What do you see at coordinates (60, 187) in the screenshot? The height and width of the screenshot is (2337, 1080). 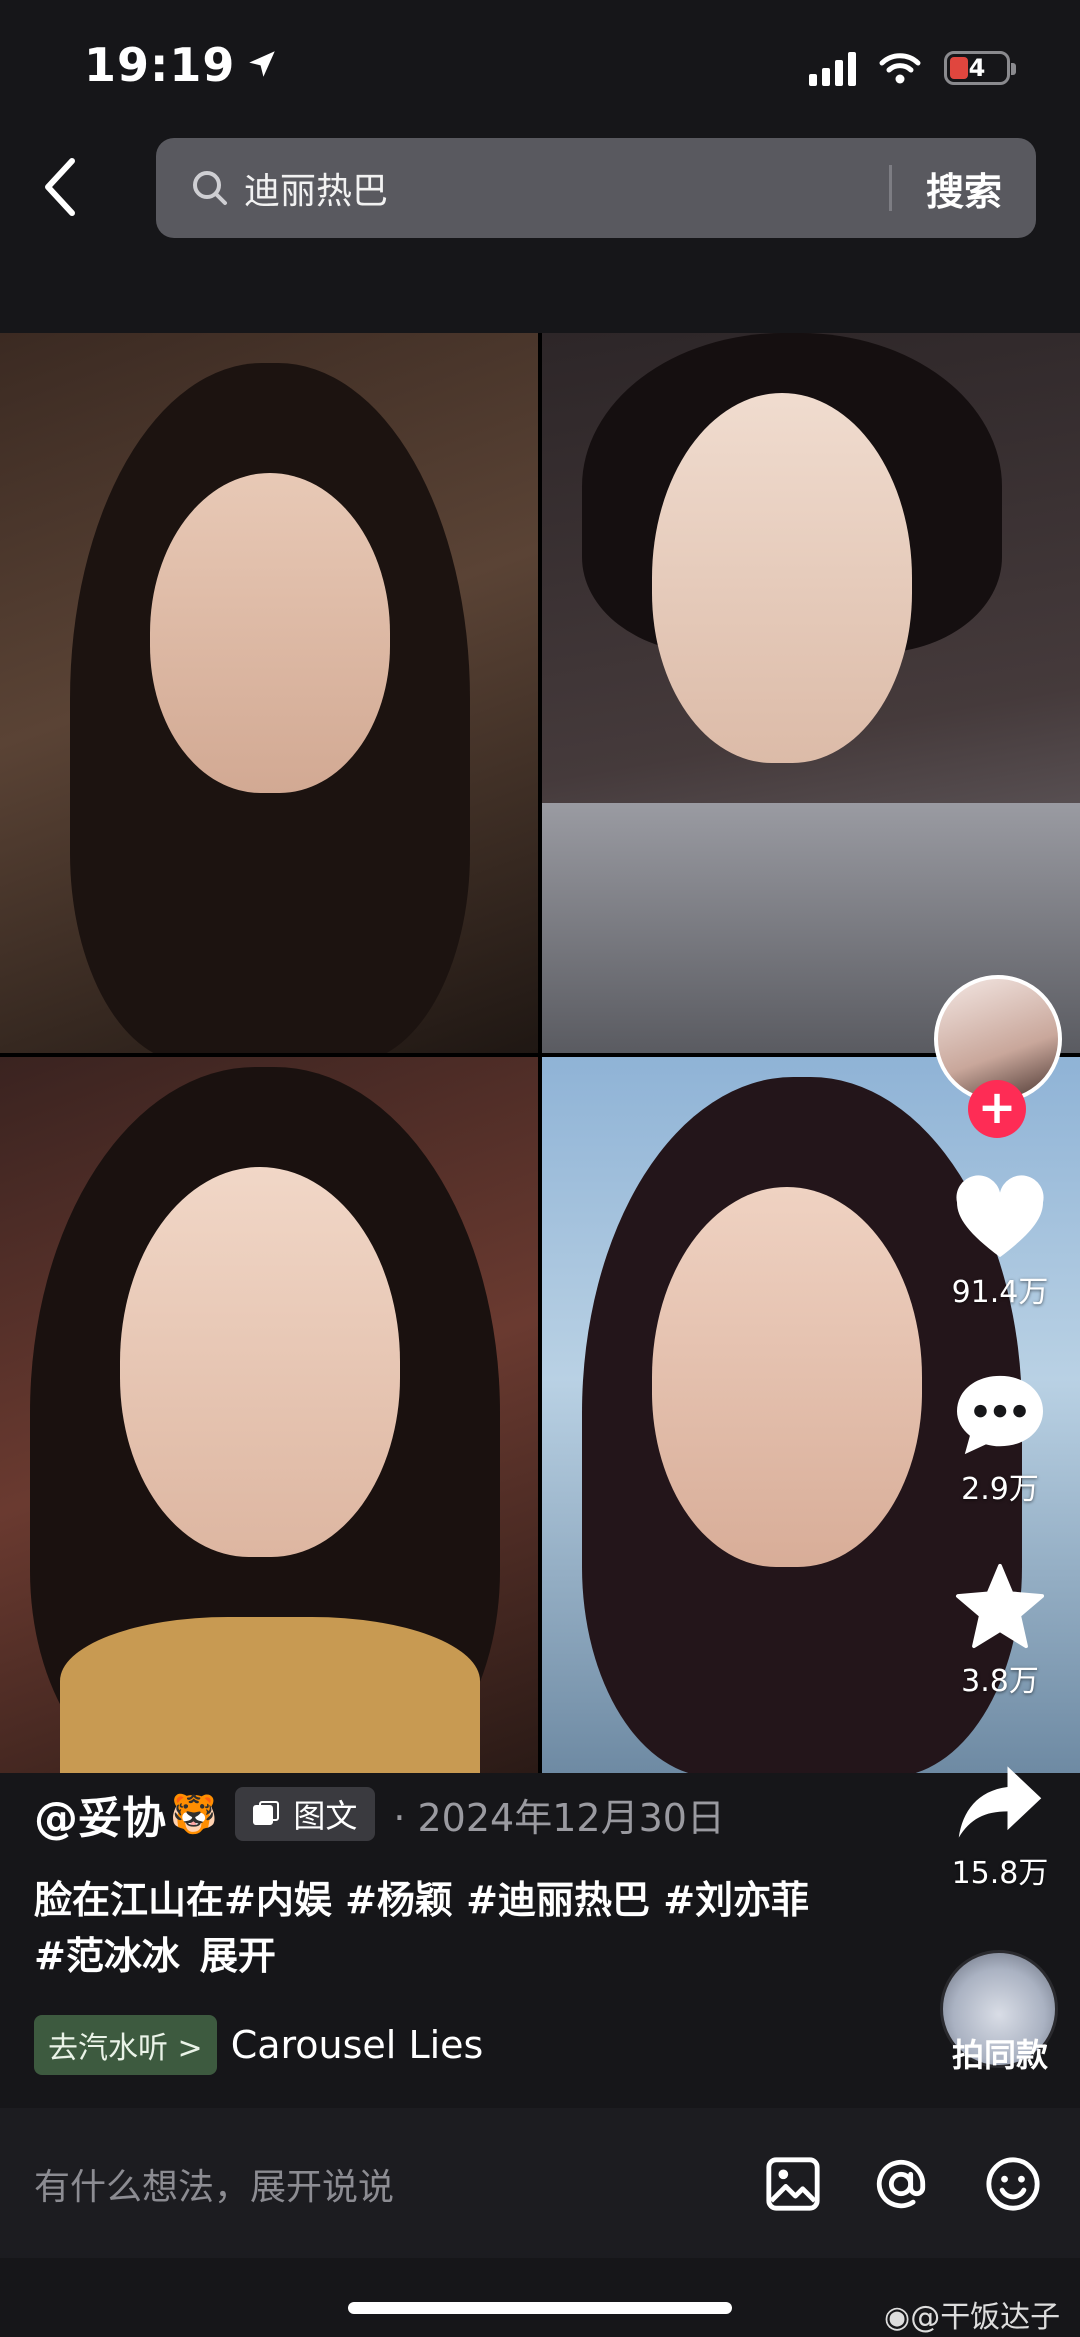 I see `chevron-left-icon` at bounding box center [60, 187].